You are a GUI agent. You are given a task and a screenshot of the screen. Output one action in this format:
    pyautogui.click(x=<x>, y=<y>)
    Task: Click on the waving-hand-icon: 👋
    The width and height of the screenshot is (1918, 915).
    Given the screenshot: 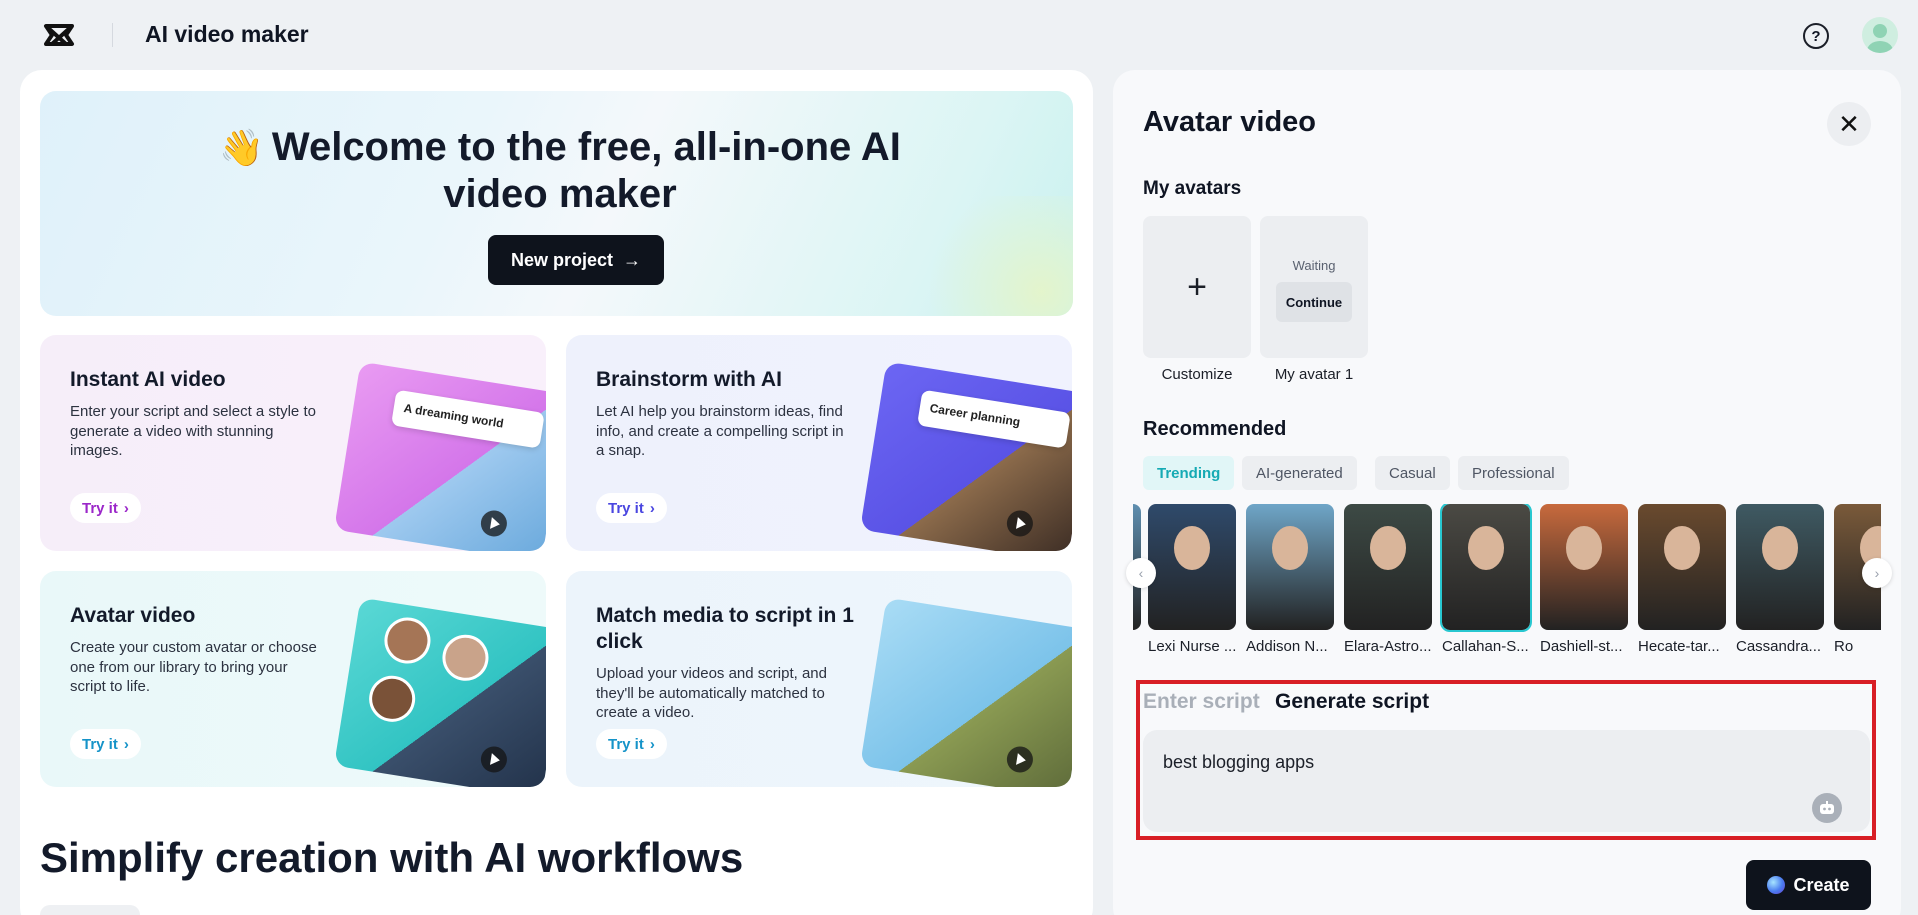 What is the action you would take?
    pyautogui.click(x=241, y=147)
    